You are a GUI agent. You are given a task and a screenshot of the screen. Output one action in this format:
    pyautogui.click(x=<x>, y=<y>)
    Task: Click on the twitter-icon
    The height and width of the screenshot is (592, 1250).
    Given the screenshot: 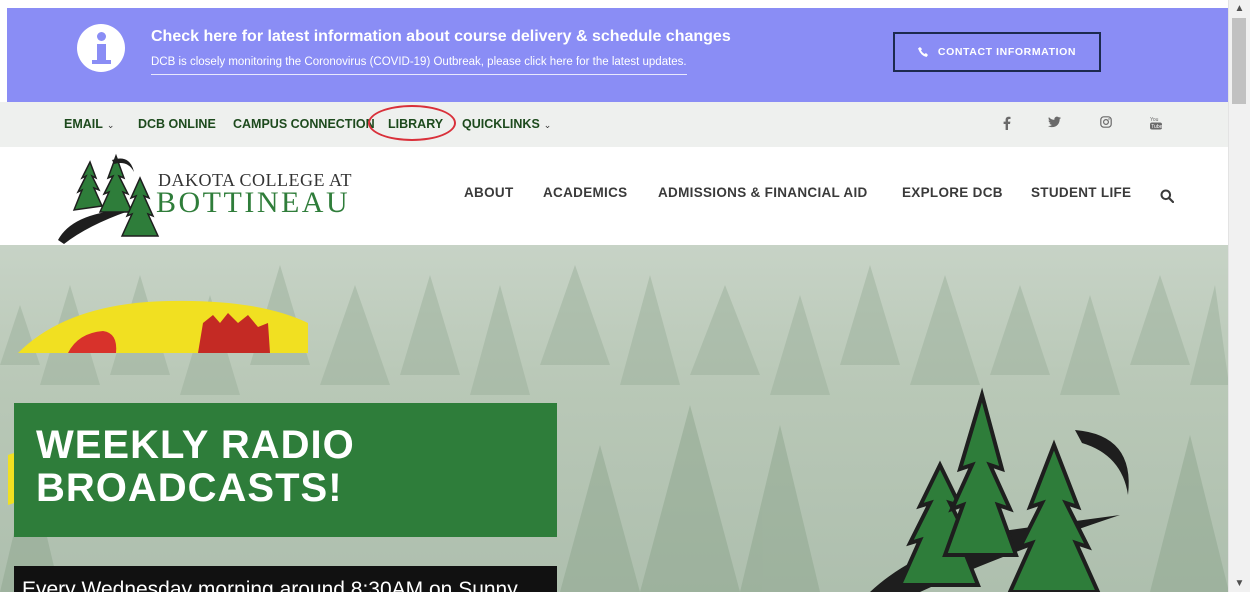 What is the action you would take?
    pyautogui.click(x=1054, y=123)
    